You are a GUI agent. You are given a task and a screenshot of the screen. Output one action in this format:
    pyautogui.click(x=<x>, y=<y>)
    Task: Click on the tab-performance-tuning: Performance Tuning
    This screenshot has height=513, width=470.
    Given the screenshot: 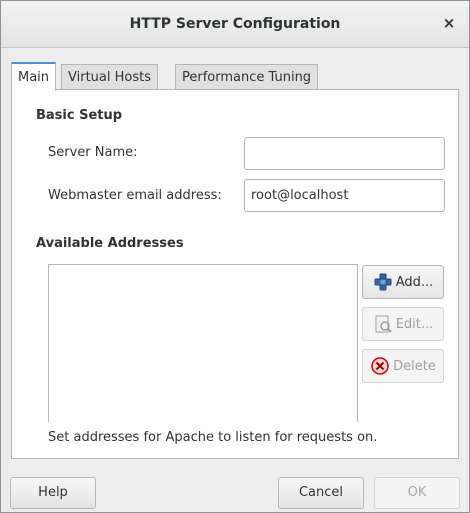 What is the action you would take?
    pyautogui.click(x=247, y=77)
    